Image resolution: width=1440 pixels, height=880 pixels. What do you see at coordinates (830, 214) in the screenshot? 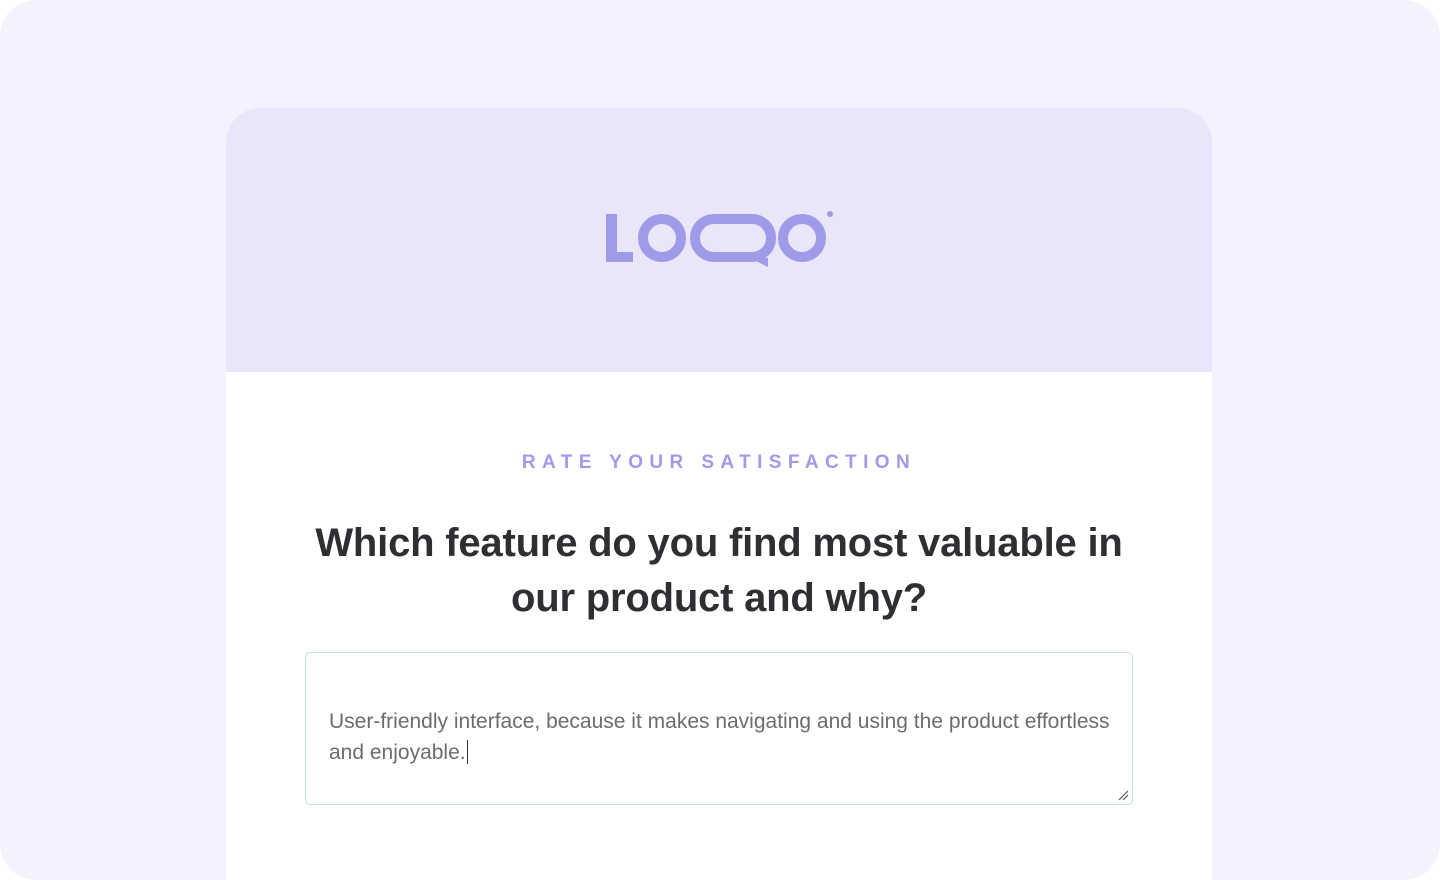
I see `logo-registered-dot` at bounding box center [830, 214].